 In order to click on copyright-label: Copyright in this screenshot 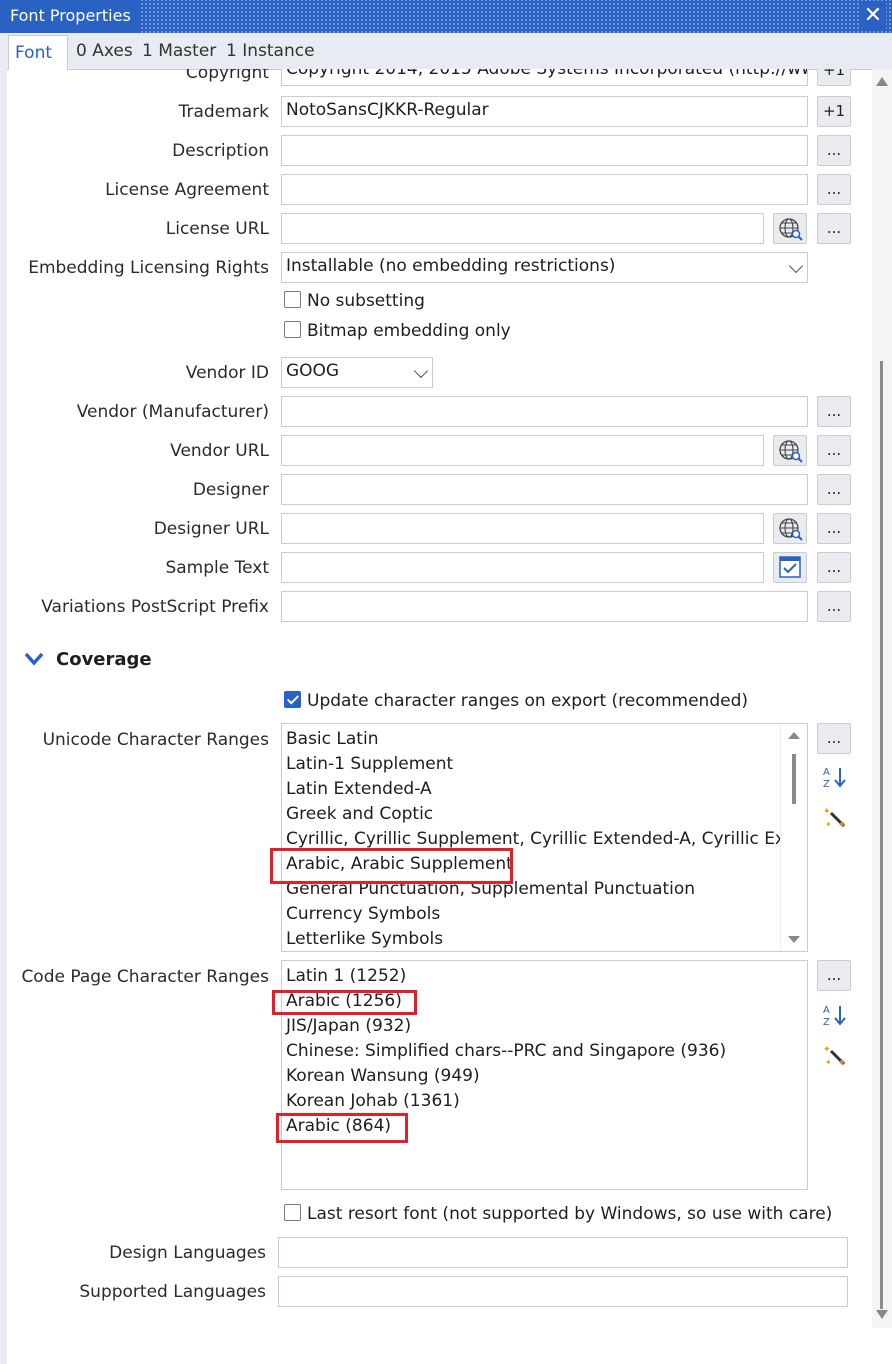, I will do `click(227, 76)`.